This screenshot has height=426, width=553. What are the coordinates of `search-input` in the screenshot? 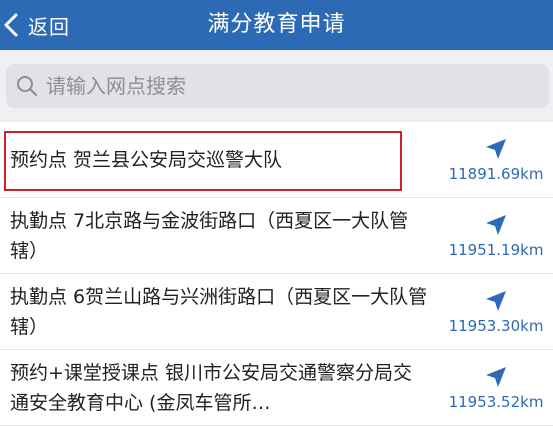 It's located at (297, 86).